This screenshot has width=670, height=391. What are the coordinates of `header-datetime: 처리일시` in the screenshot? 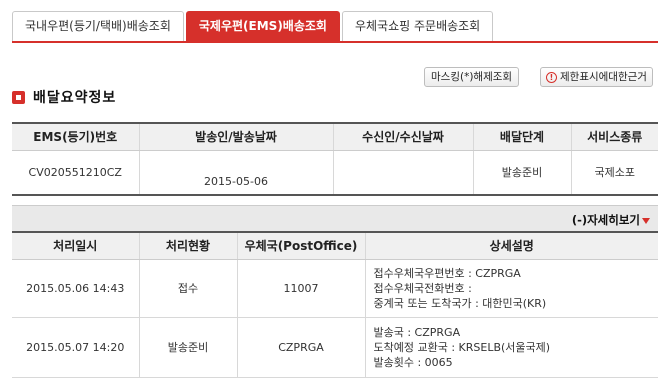 It's located at (75, 246).